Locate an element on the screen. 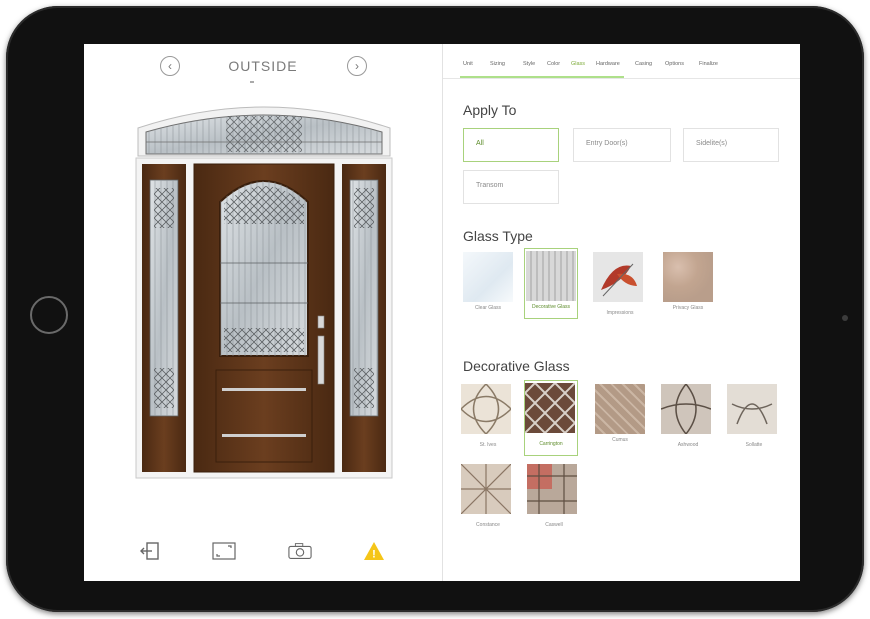  decorative-glass-label: St. Ives is located at coordinates (488, 445).